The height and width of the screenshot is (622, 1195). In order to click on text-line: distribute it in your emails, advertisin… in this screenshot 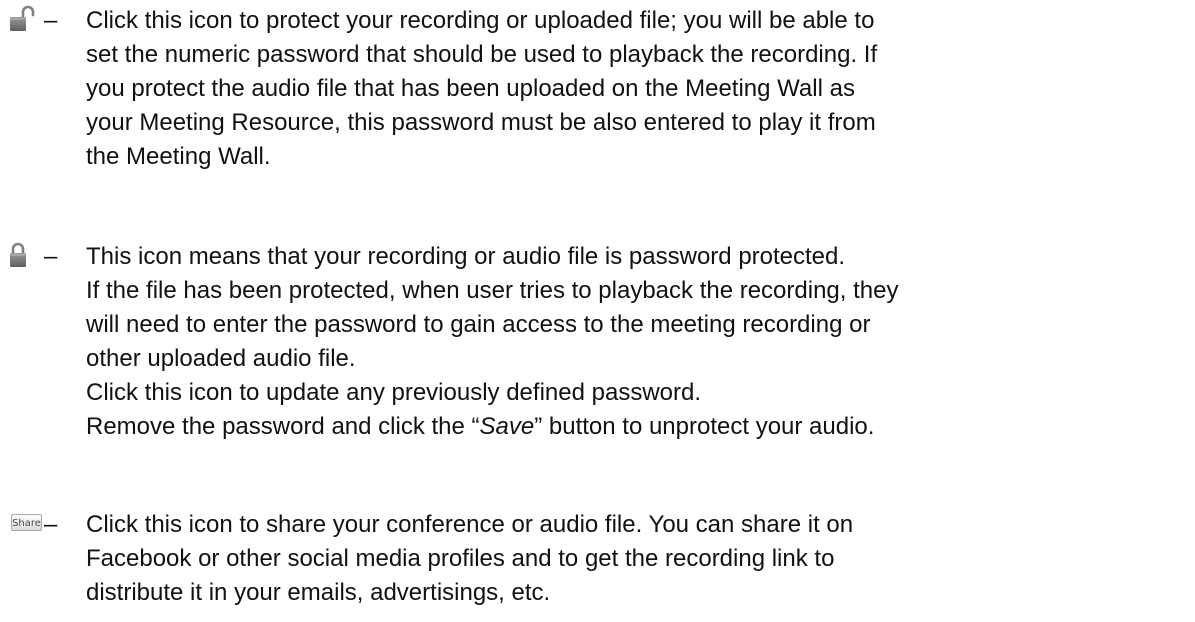, I will do `click(318, 592)`.